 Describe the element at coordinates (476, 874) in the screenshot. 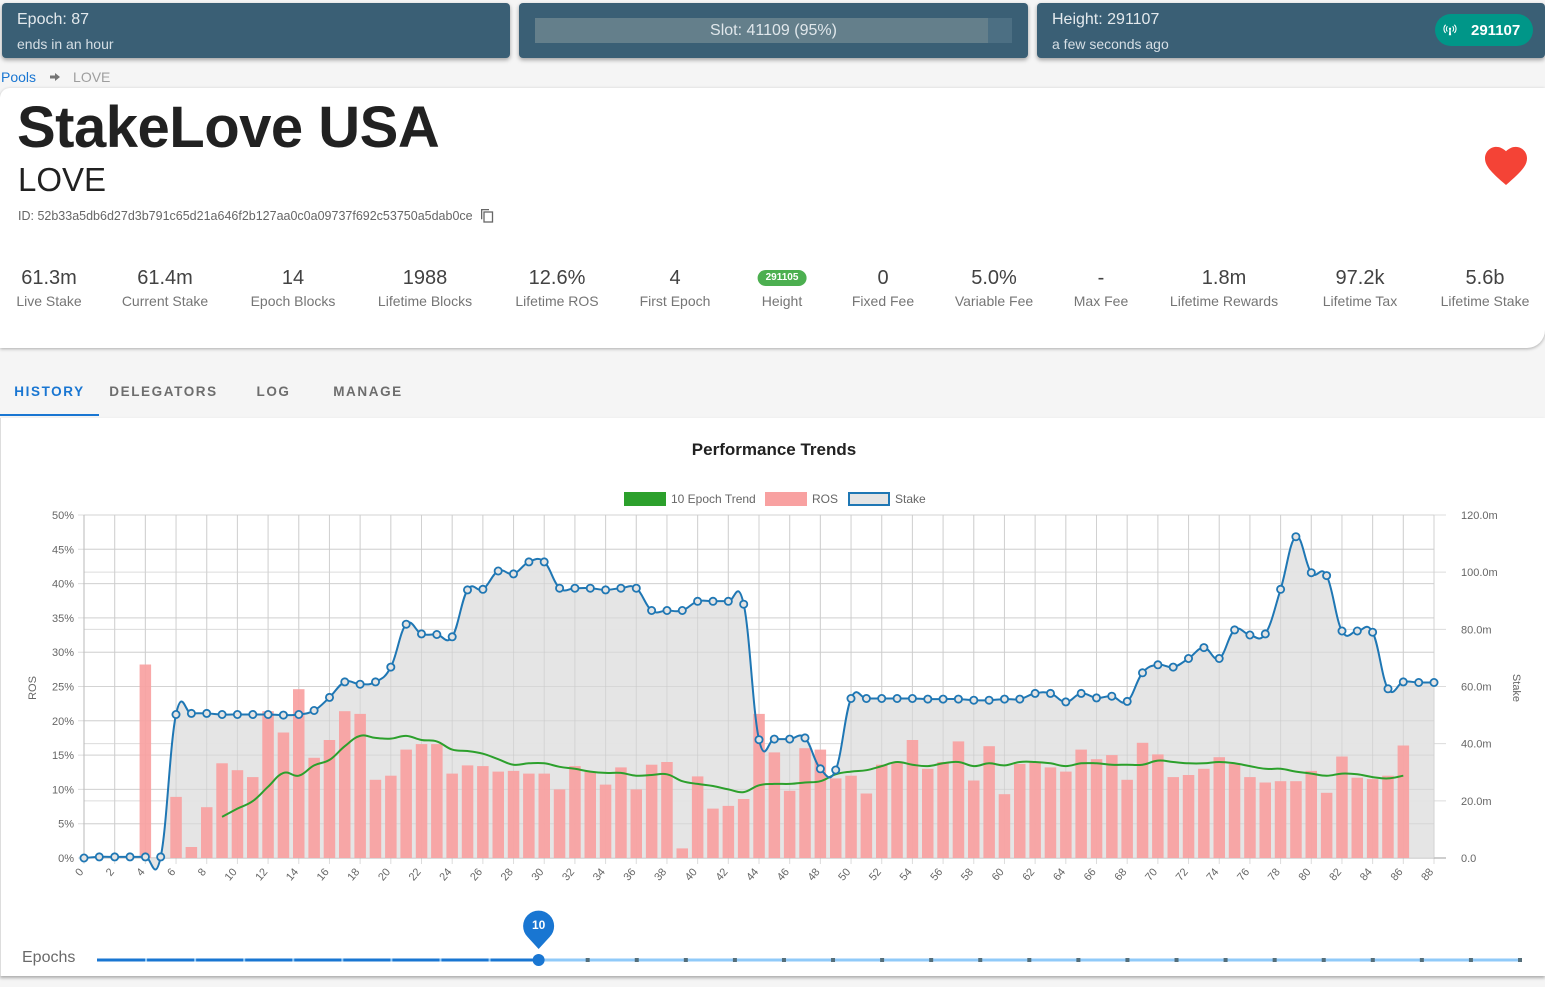

I see `x-tick-label: 26` at that location.